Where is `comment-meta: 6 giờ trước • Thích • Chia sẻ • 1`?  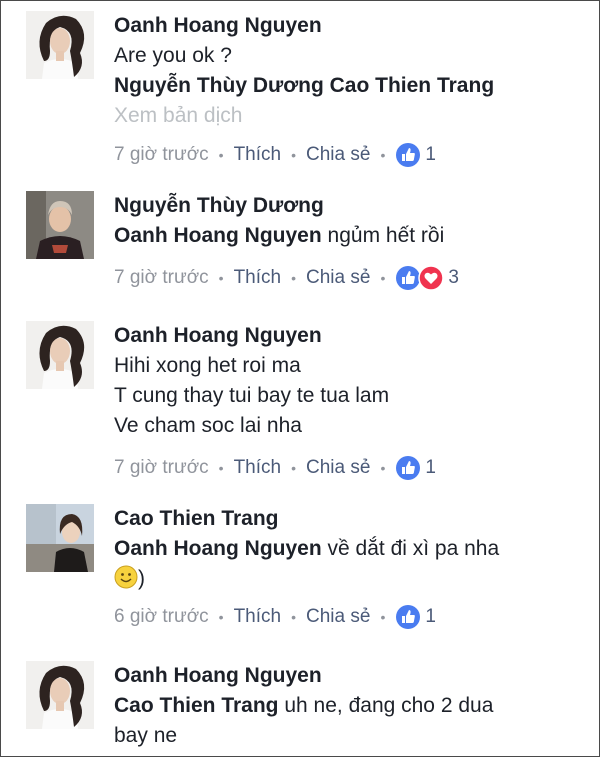 comment-meta: 6 giờ trước • Thích • Chia sẻ • 1 is located at coordinates (352, 617).